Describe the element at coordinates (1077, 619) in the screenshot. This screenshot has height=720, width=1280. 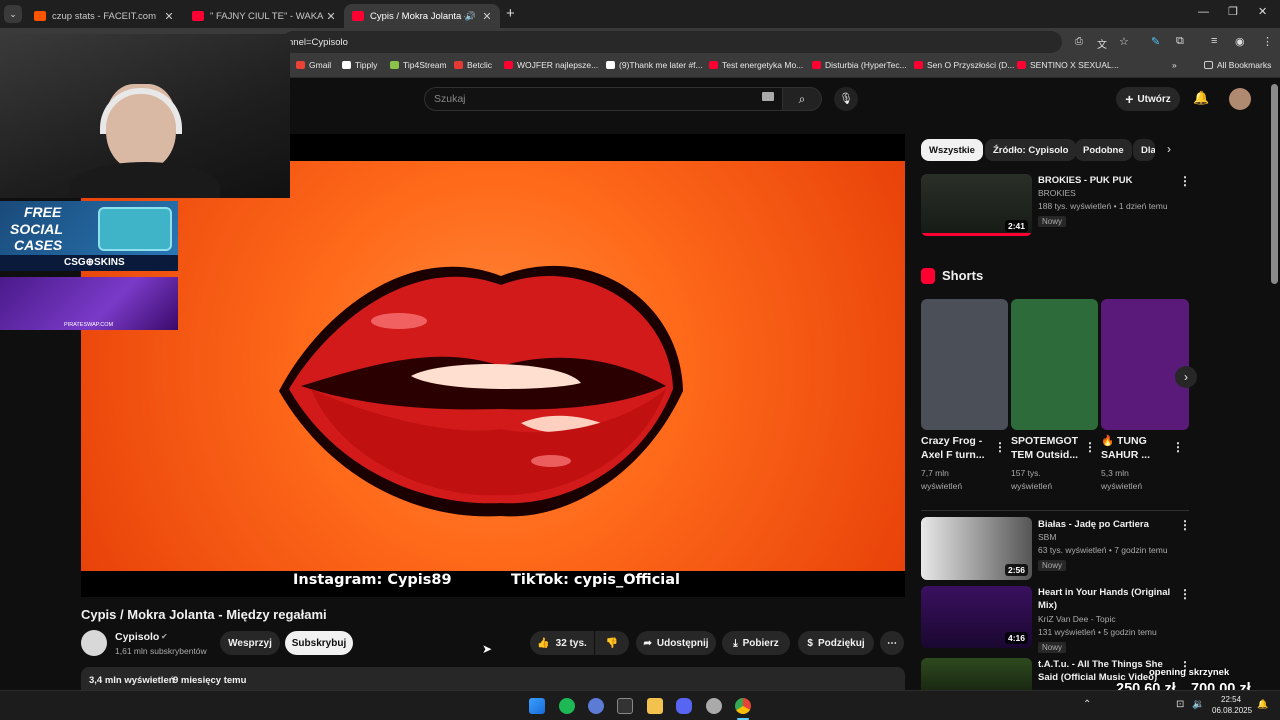
I see `rec-channel: KriZ Van Dee - Topic` at that location.